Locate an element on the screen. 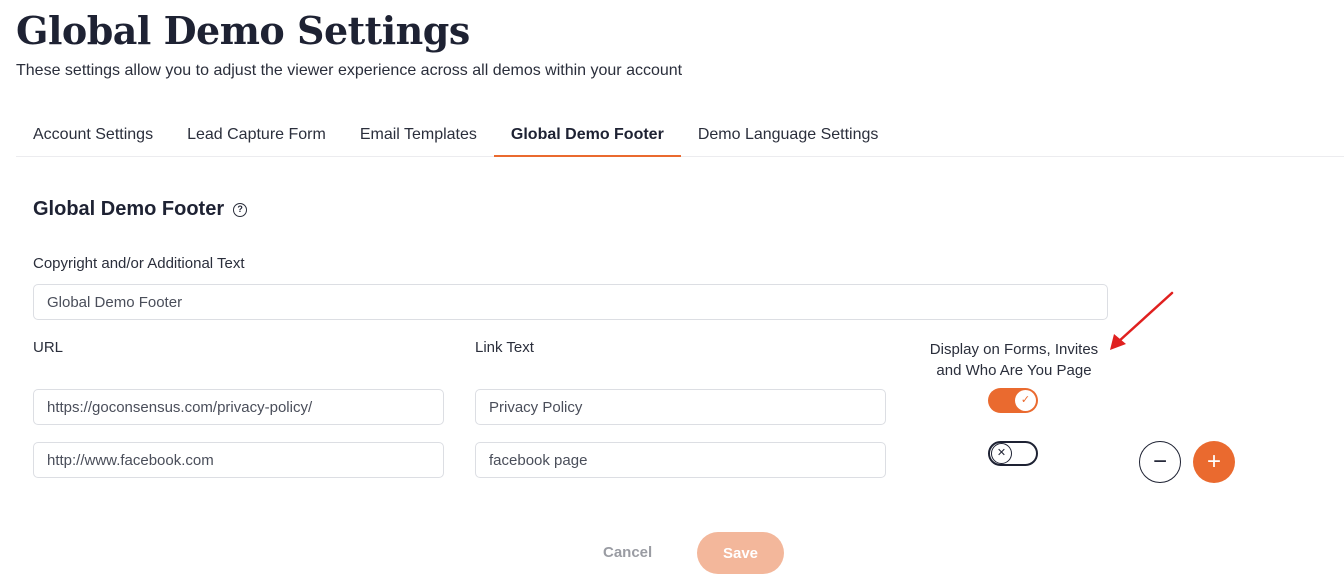 This screenshot has height=577, width=1344. tab-demo-language-settings: Demo Language Settings is located at coordinates (788, 136).